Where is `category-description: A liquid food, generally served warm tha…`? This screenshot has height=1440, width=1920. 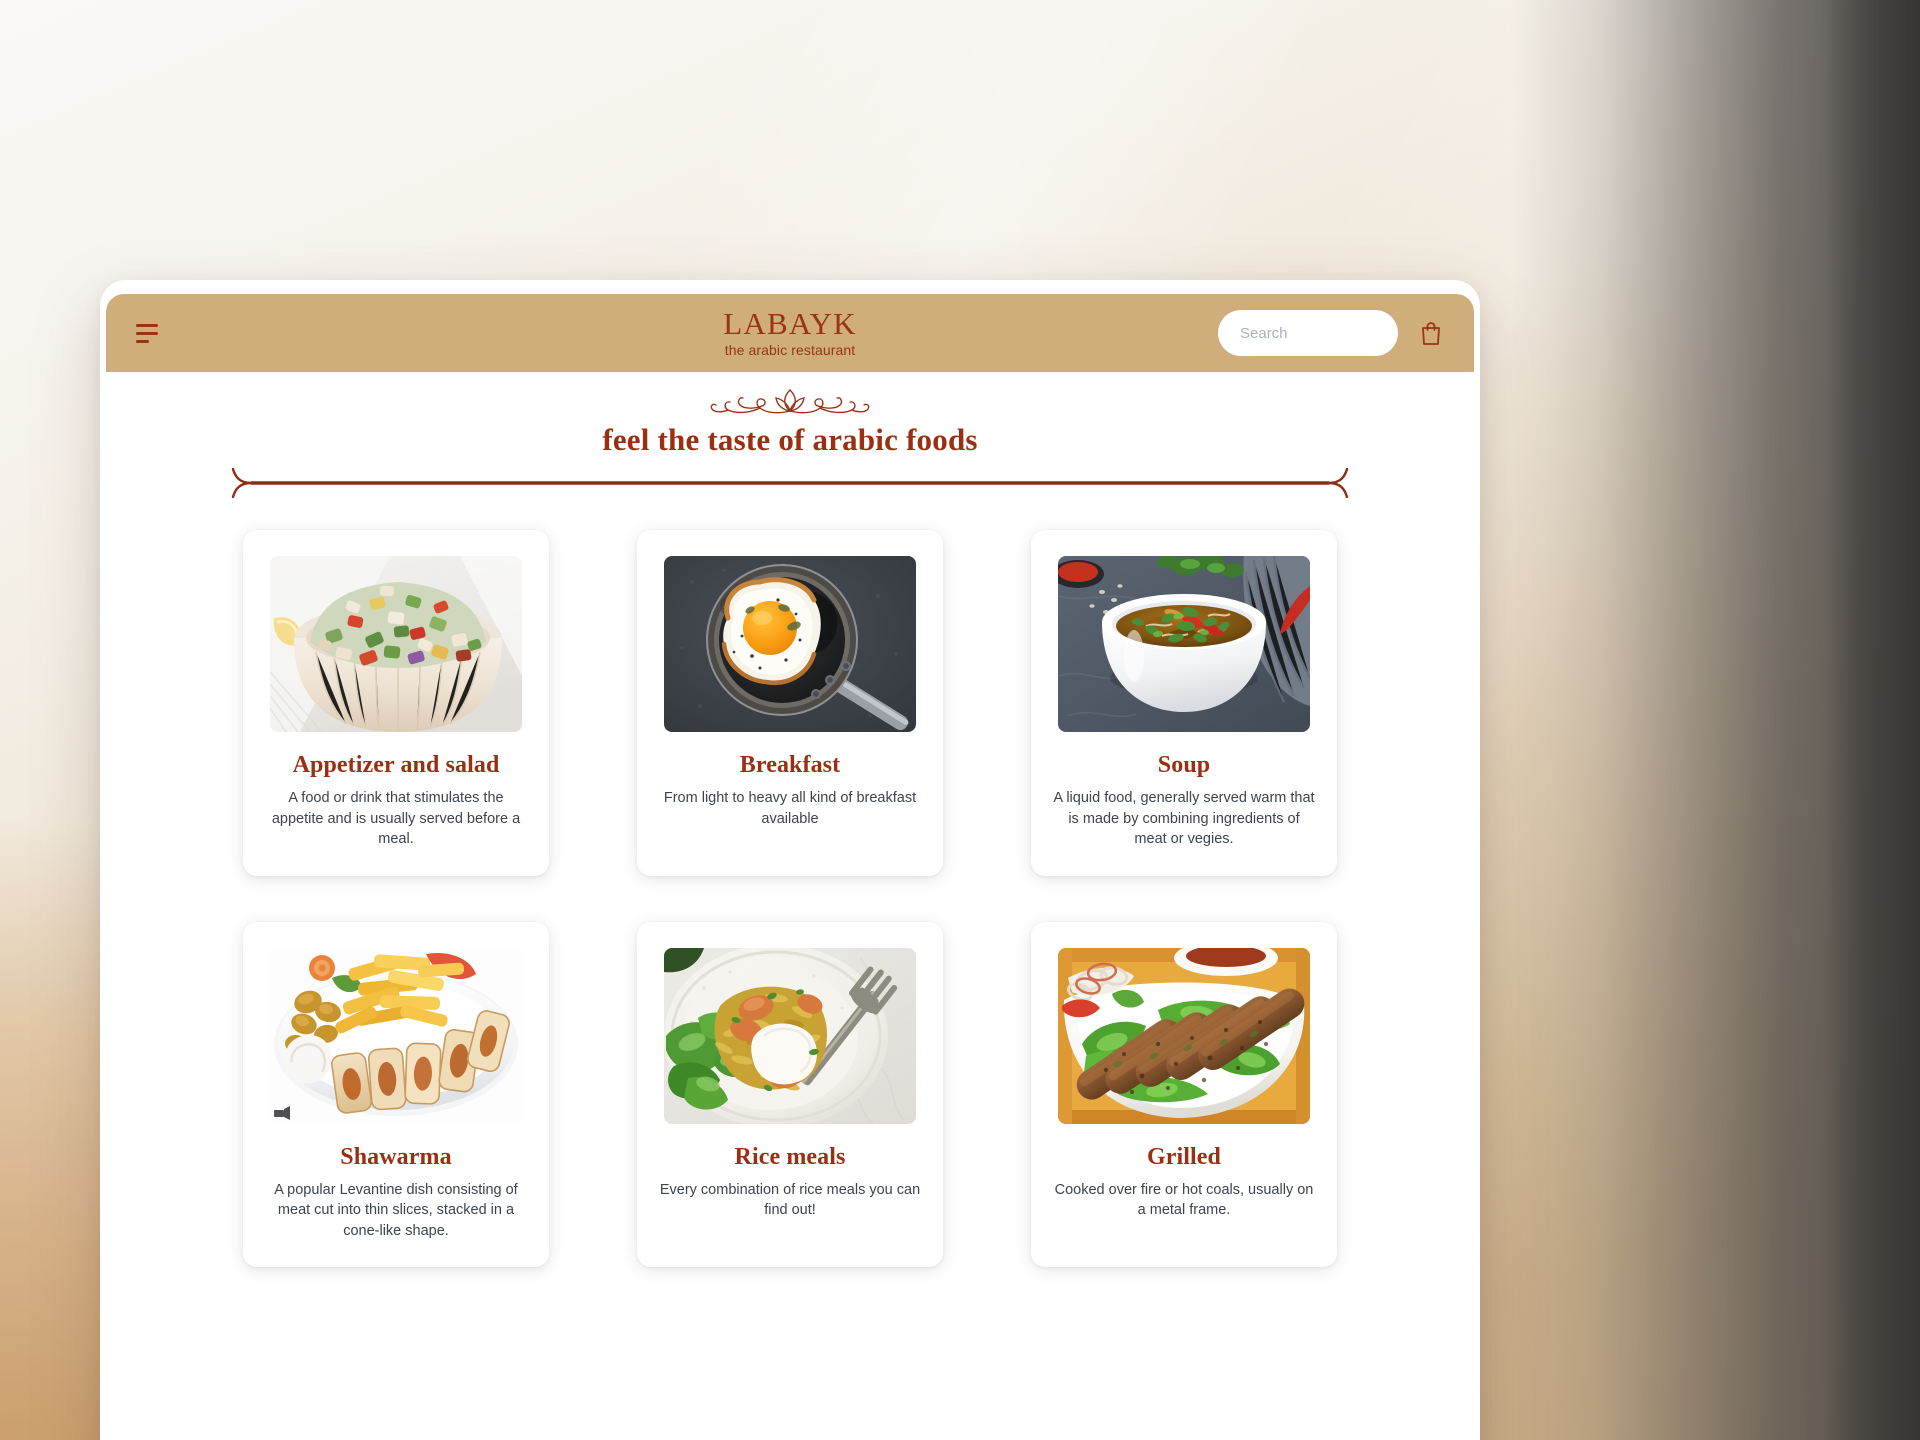
category-description: A liquid food, generally served warm tha… is located at coordinates (1184, 819).